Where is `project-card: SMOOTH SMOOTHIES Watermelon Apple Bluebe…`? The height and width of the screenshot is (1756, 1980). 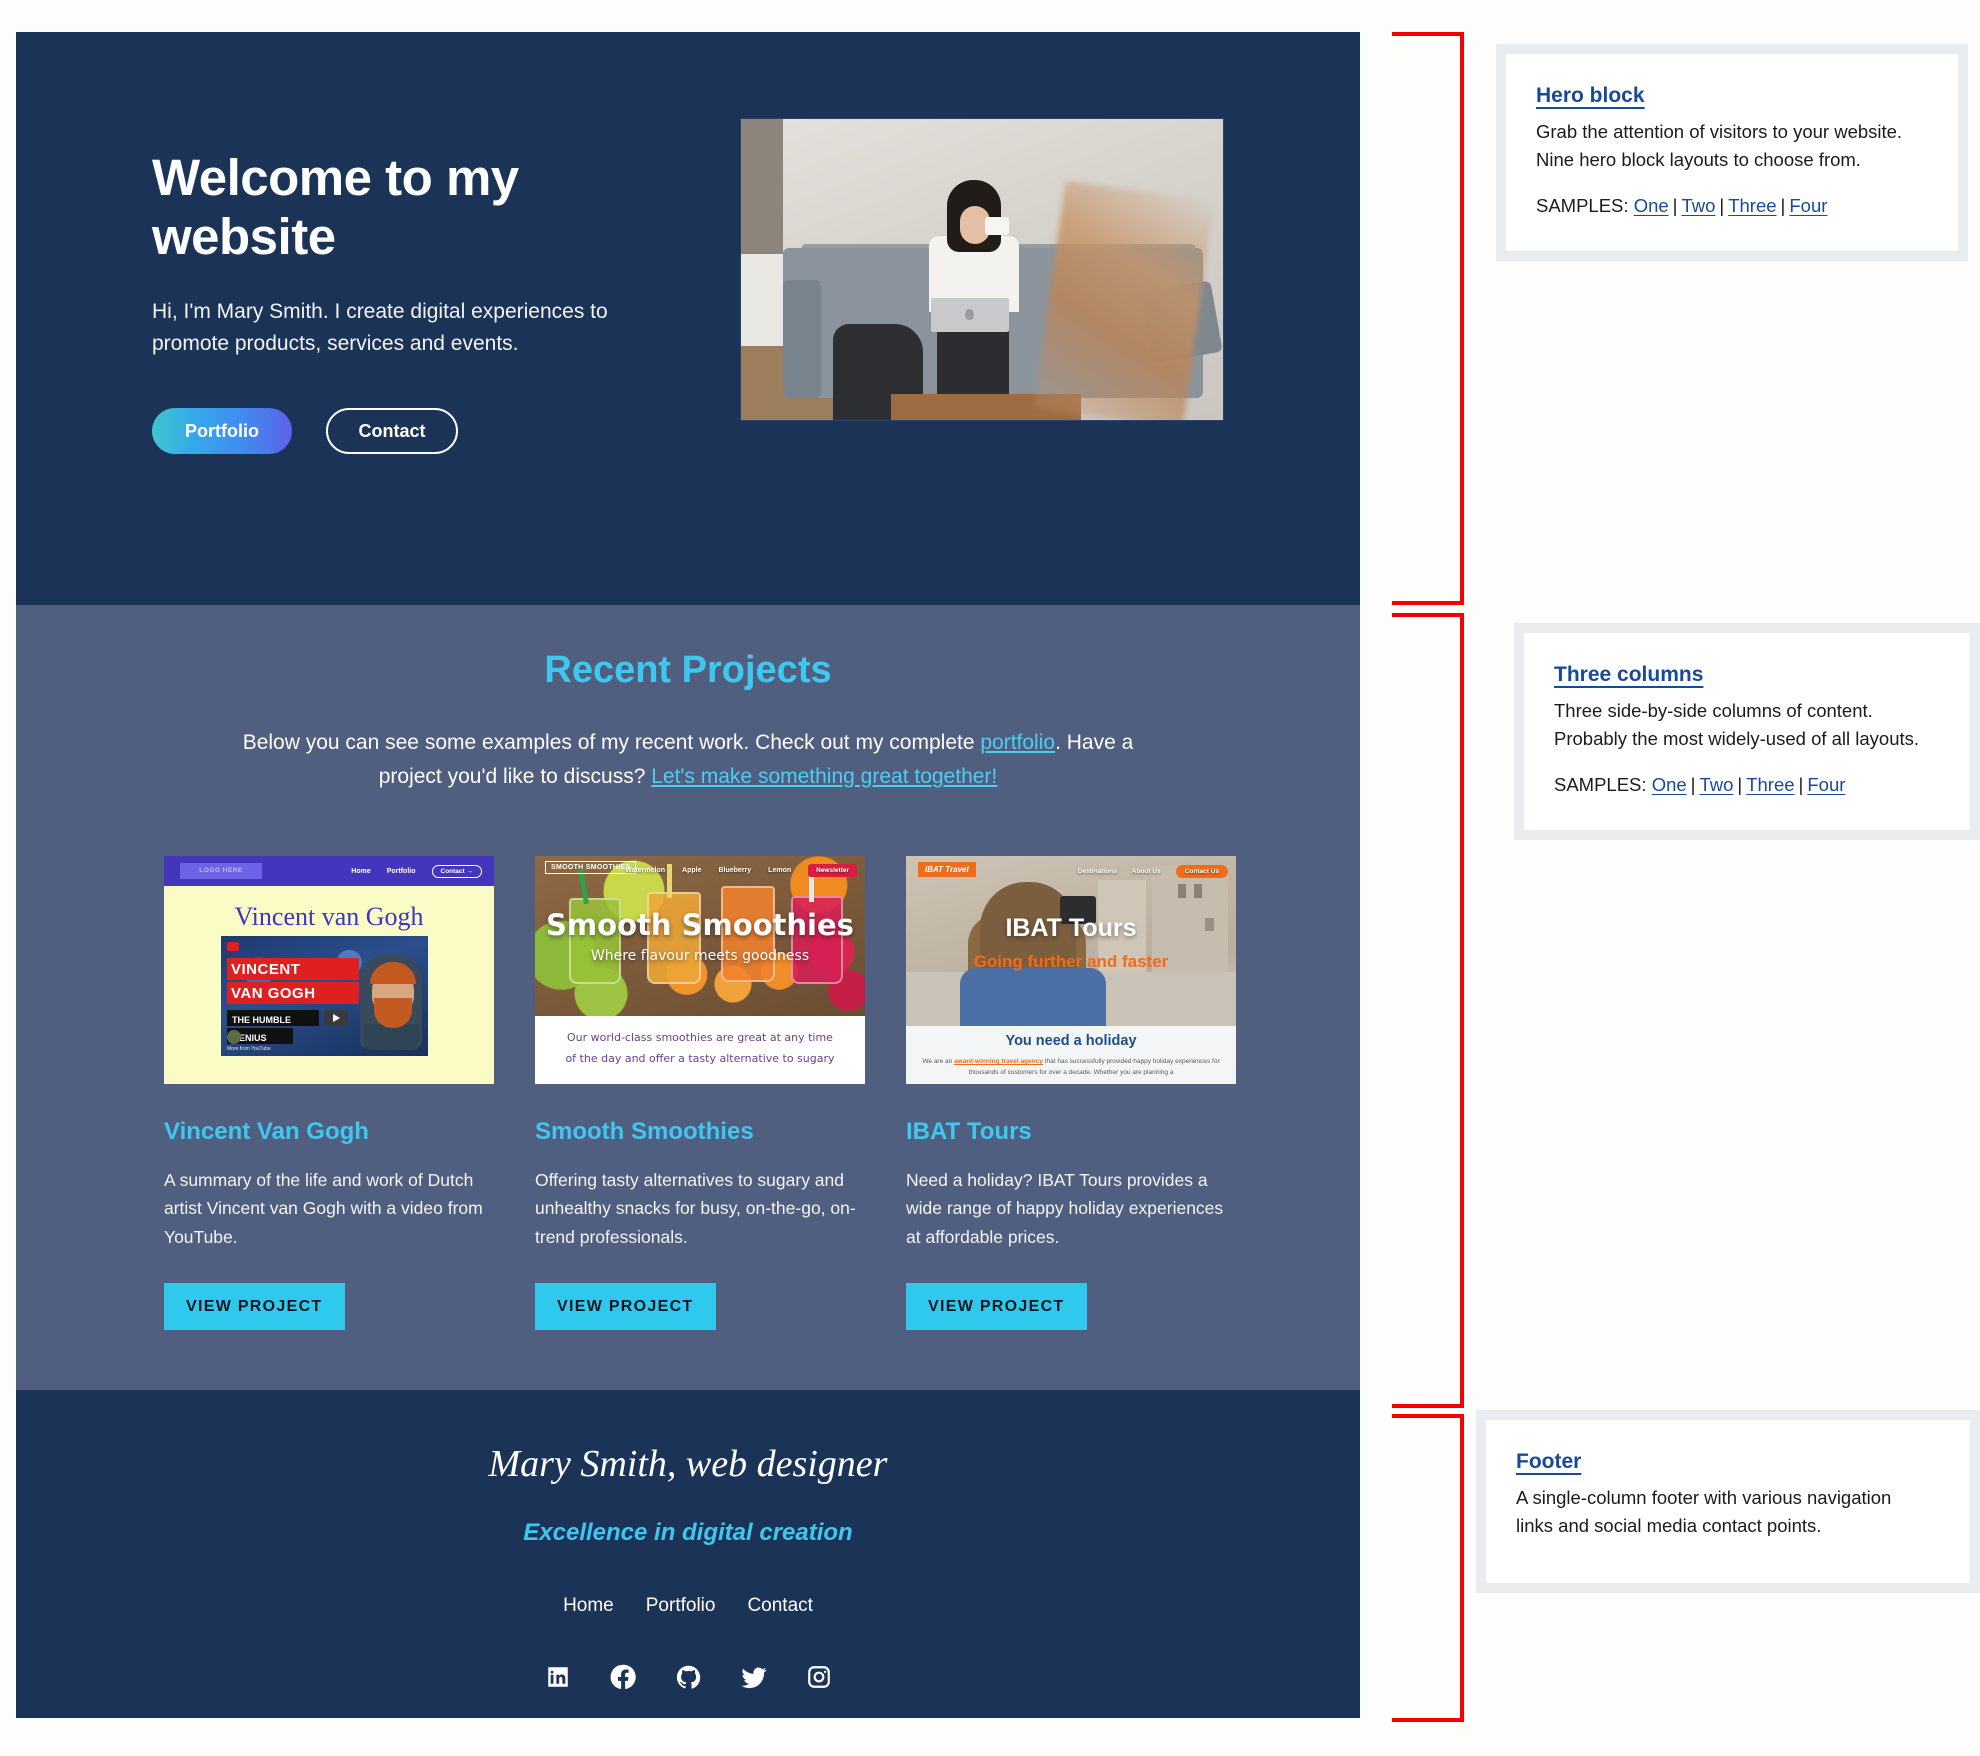
project-card: SMOOTH SMOOTHIES Watermelon Apple Bluebe… is located at coordinates (700, 1093).